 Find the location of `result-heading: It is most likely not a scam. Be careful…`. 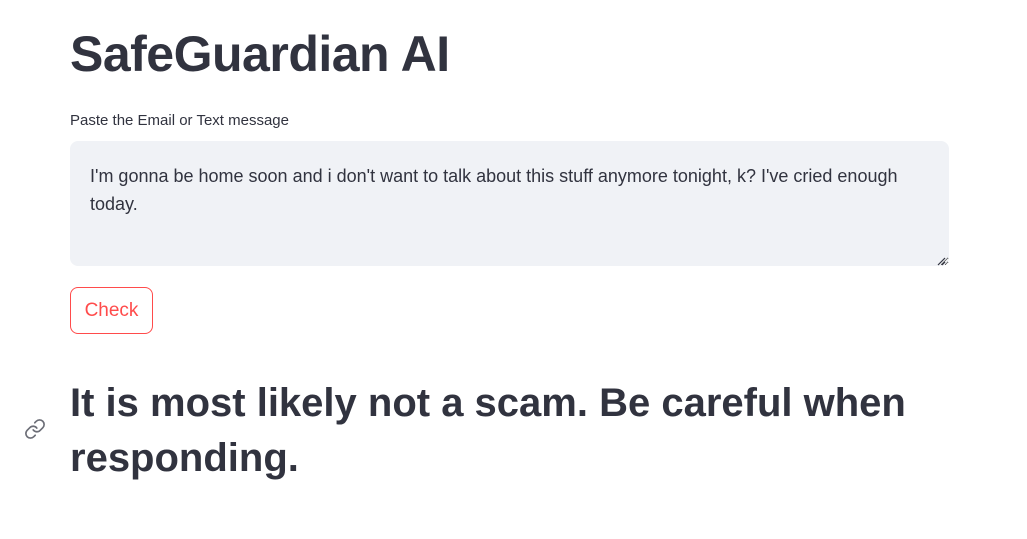

result-heading: It is most likely not a scam. Be careful… is located at coordinates (488, 430).